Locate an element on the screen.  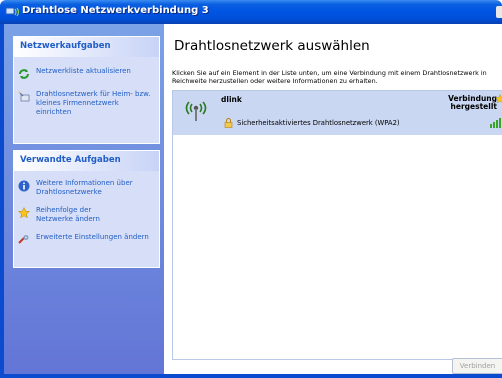
window-frame-bottom is located at coordinates (251, 376).